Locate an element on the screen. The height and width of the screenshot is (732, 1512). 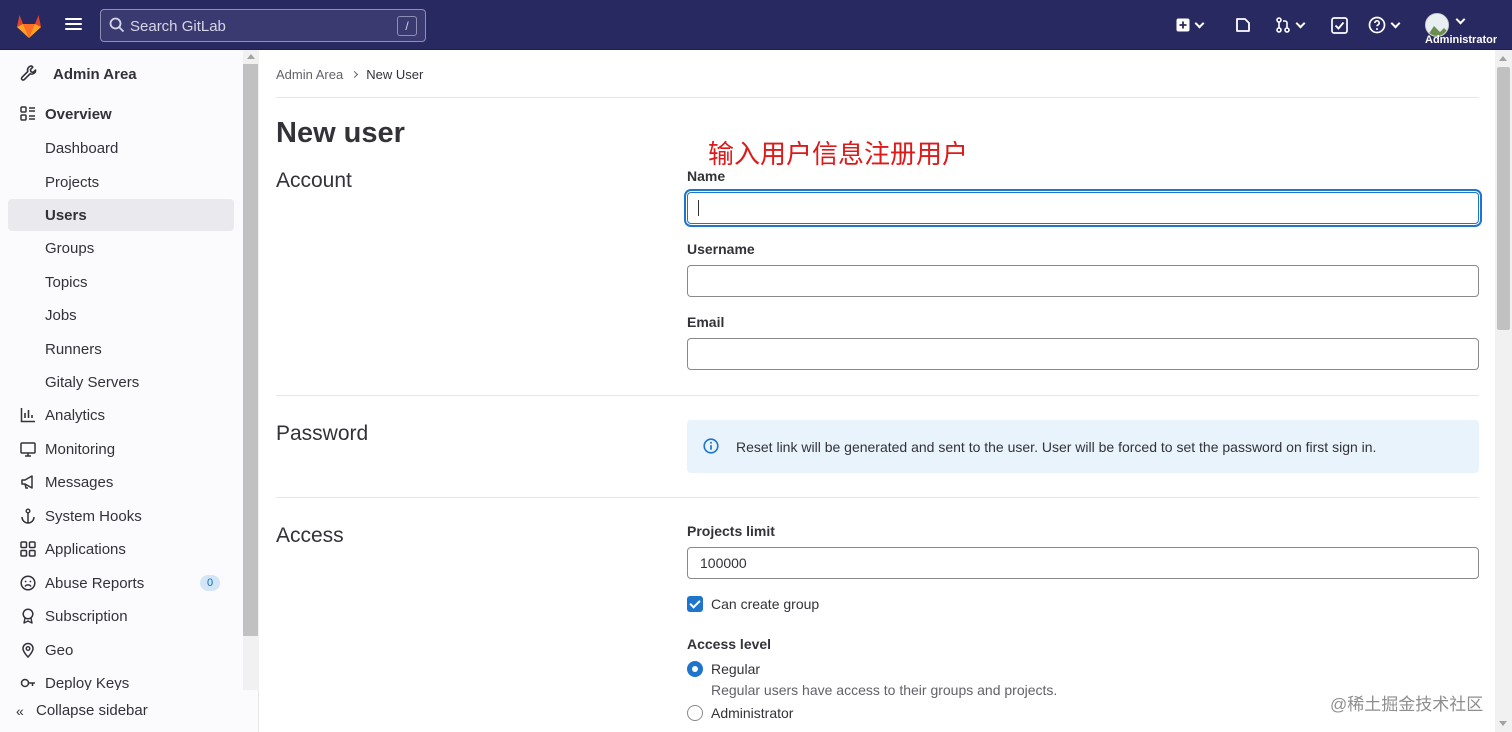
sidebar-item-label: Jobs is located at coordinates (61, 315).